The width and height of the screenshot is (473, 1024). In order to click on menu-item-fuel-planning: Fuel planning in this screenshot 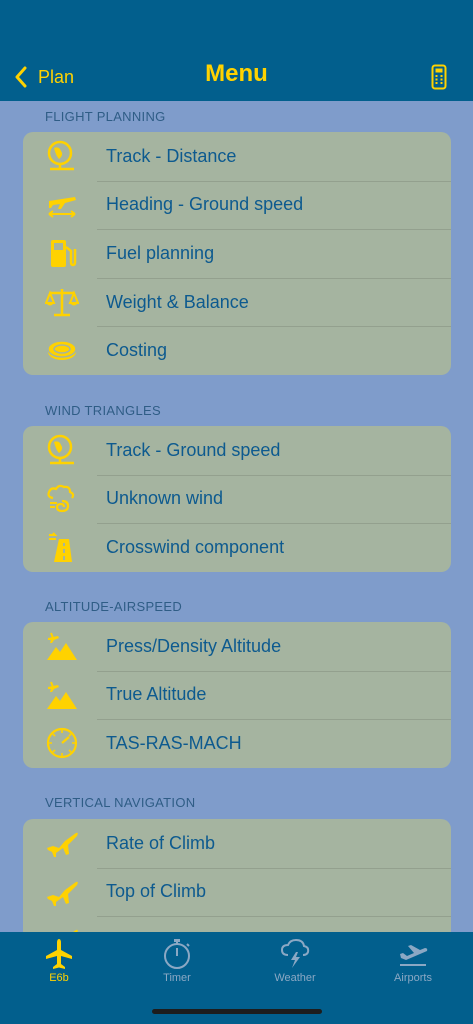, I will do `click(237, 253)`.